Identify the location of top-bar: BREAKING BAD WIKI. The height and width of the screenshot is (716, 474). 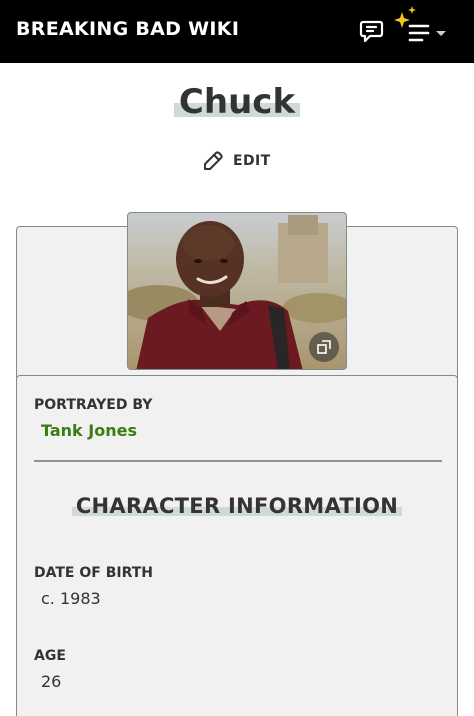
(237, 31).